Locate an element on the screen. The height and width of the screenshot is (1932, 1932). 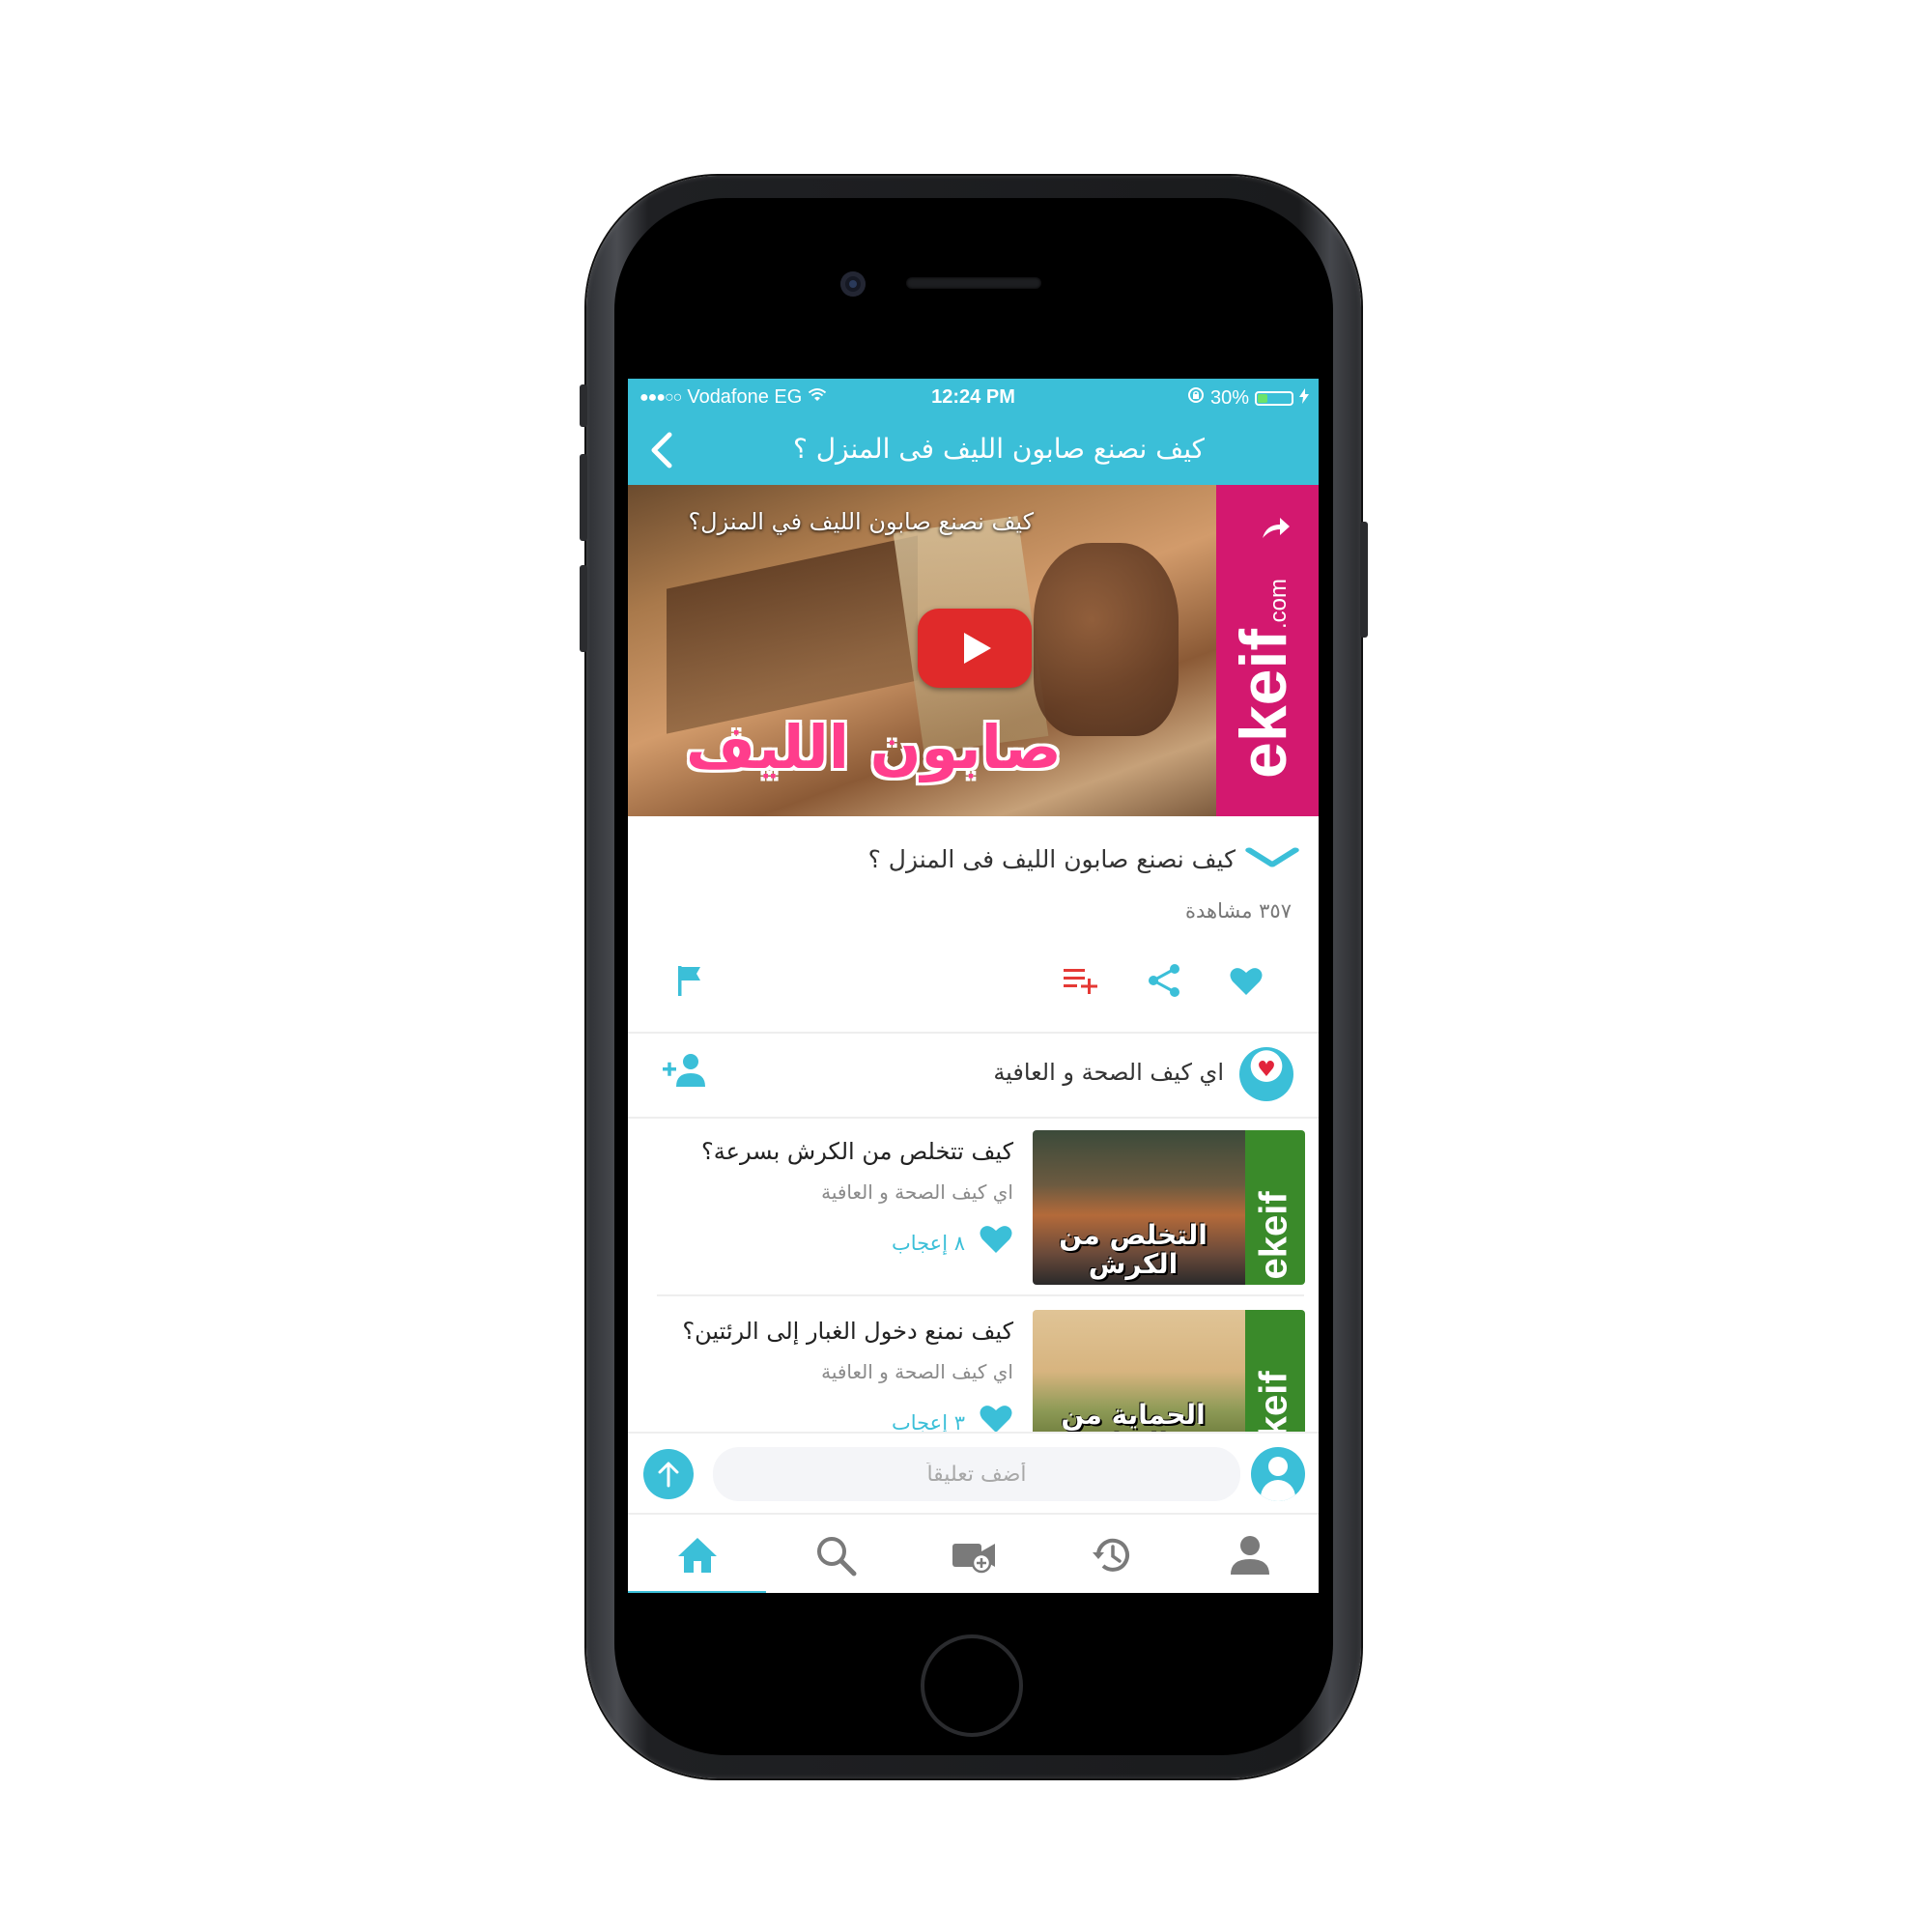
profile-icon is located at coordinates (1249, 1555).